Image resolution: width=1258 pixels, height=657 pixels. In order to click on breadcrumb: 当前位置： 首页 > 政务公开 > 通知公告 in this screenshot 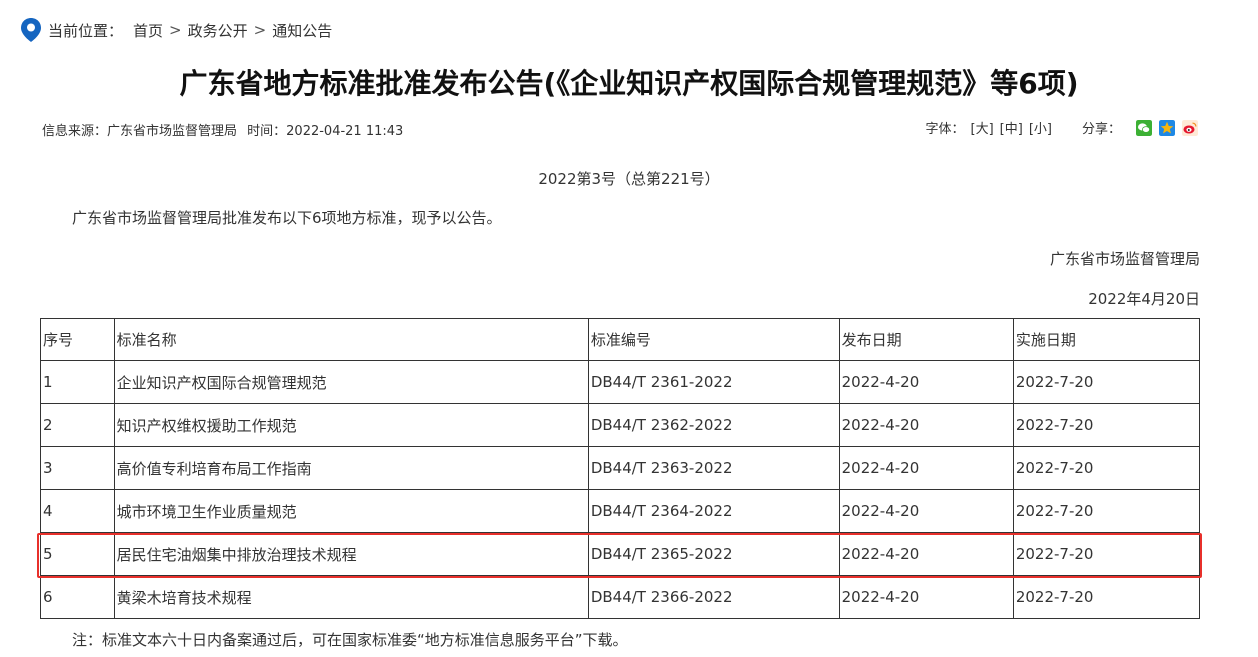, I will do `click(176, 30)`.